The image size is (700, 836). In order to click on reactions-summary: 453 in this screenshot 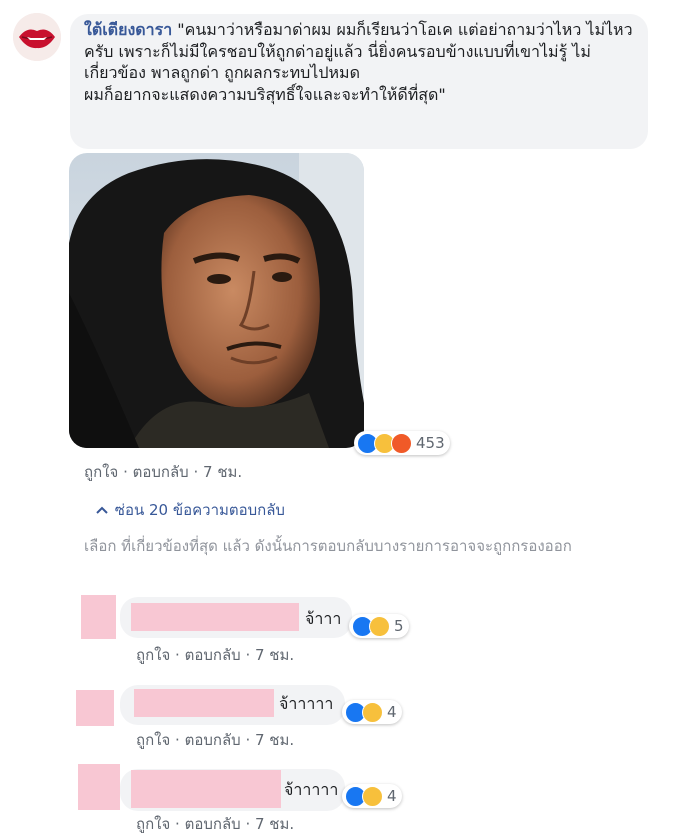, I will do `click(402, 443)`.